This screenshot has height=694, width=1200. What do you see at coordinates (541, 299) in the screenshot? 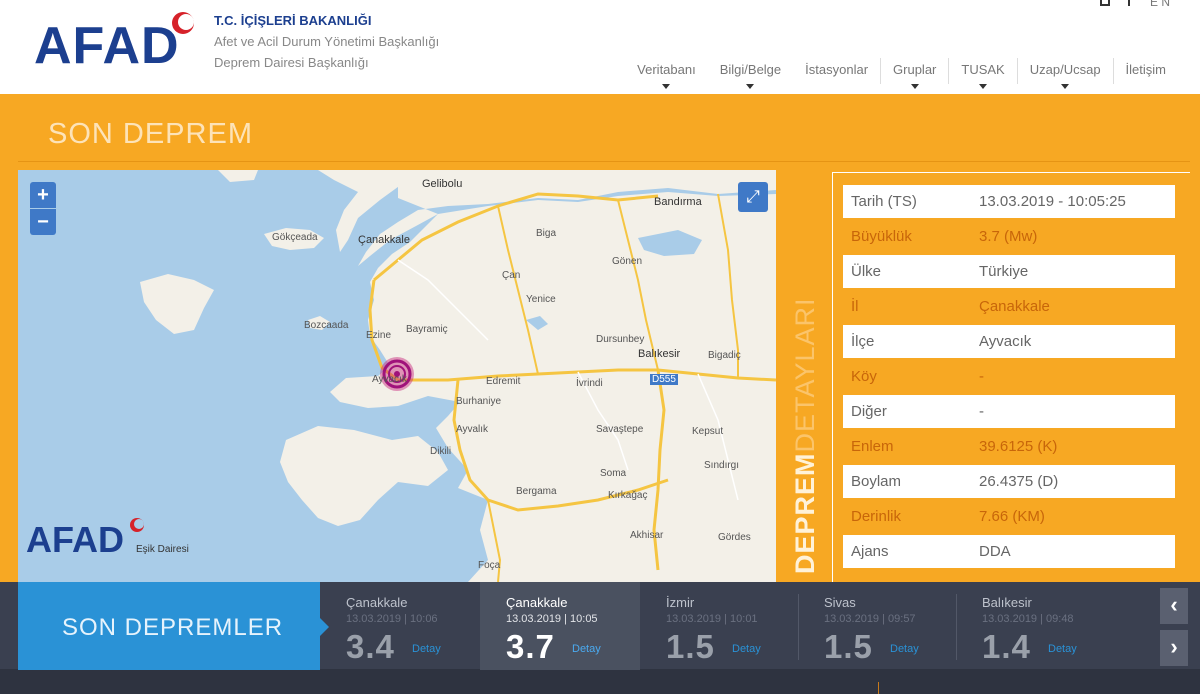
I see `map-label: Yenice` at bounding box center [541, 299].